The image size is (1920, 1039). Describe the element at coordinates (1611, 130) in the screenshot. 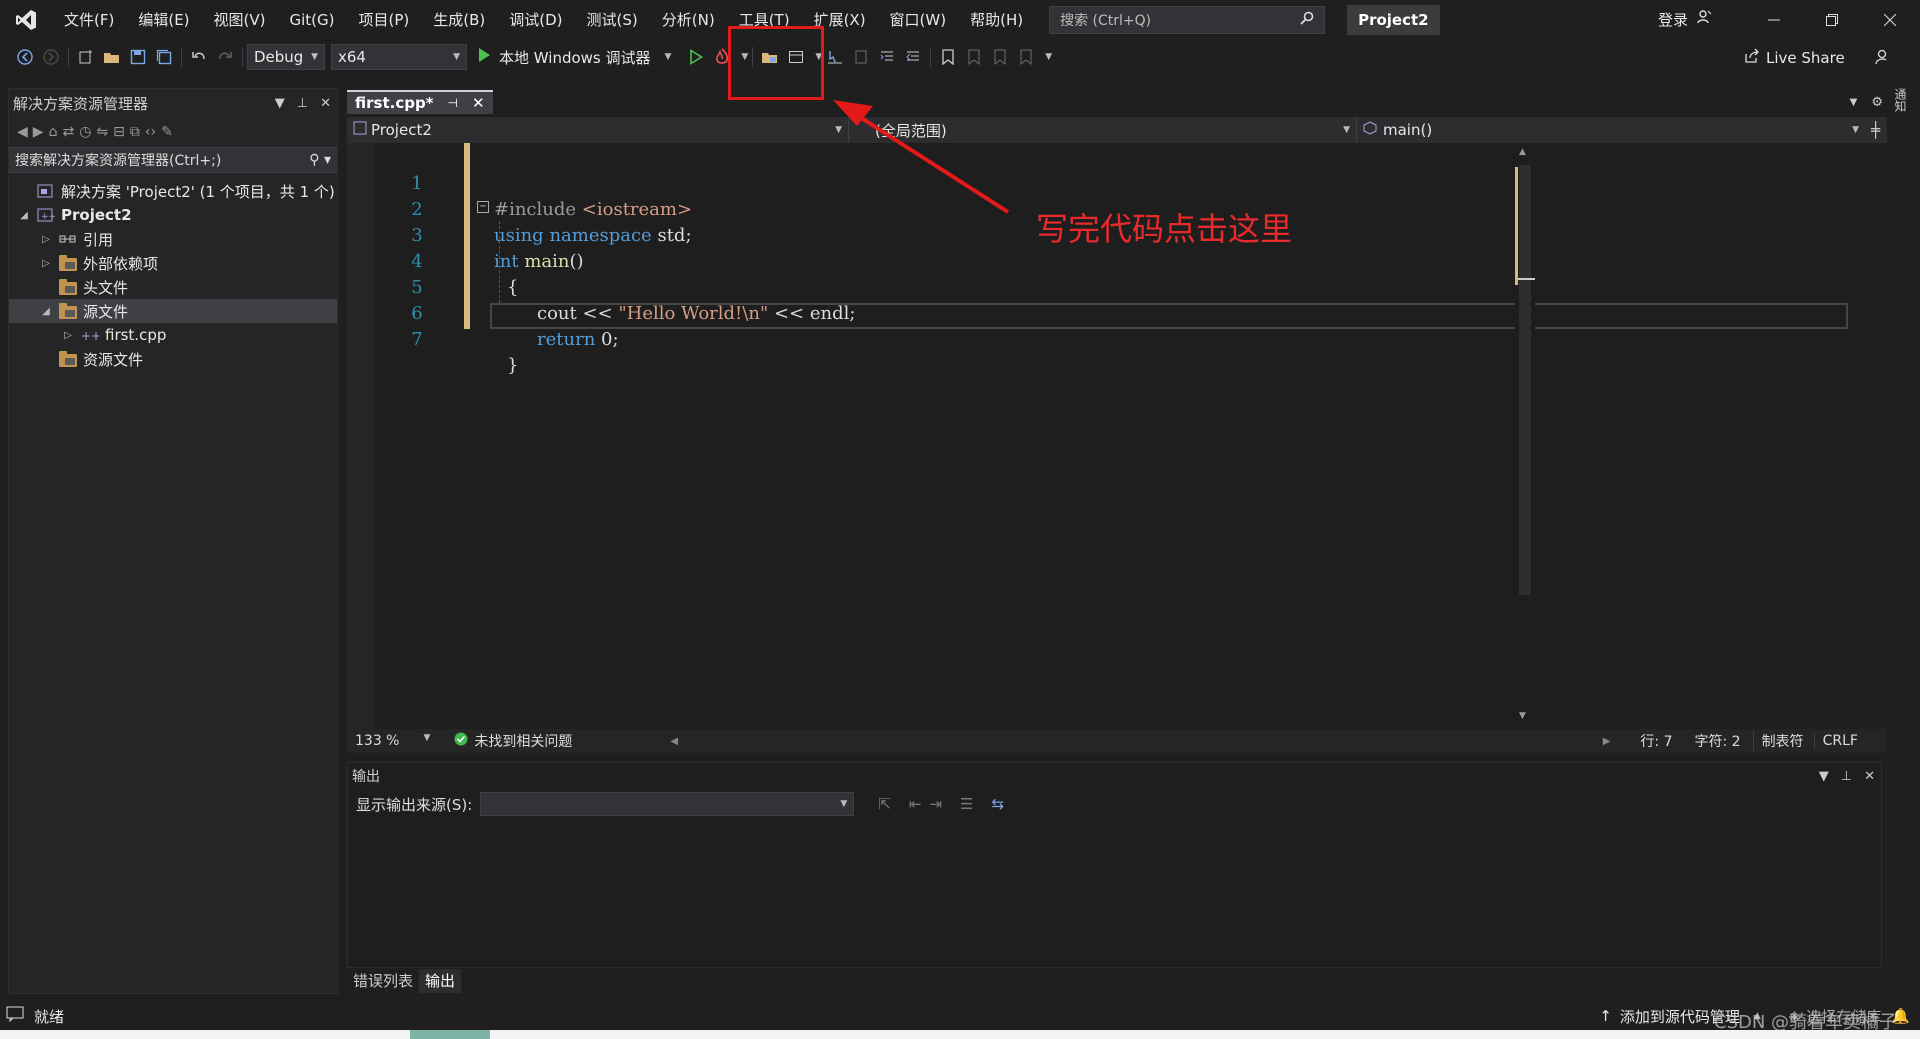

I see `nav-member-select: main() ▼` at that location.